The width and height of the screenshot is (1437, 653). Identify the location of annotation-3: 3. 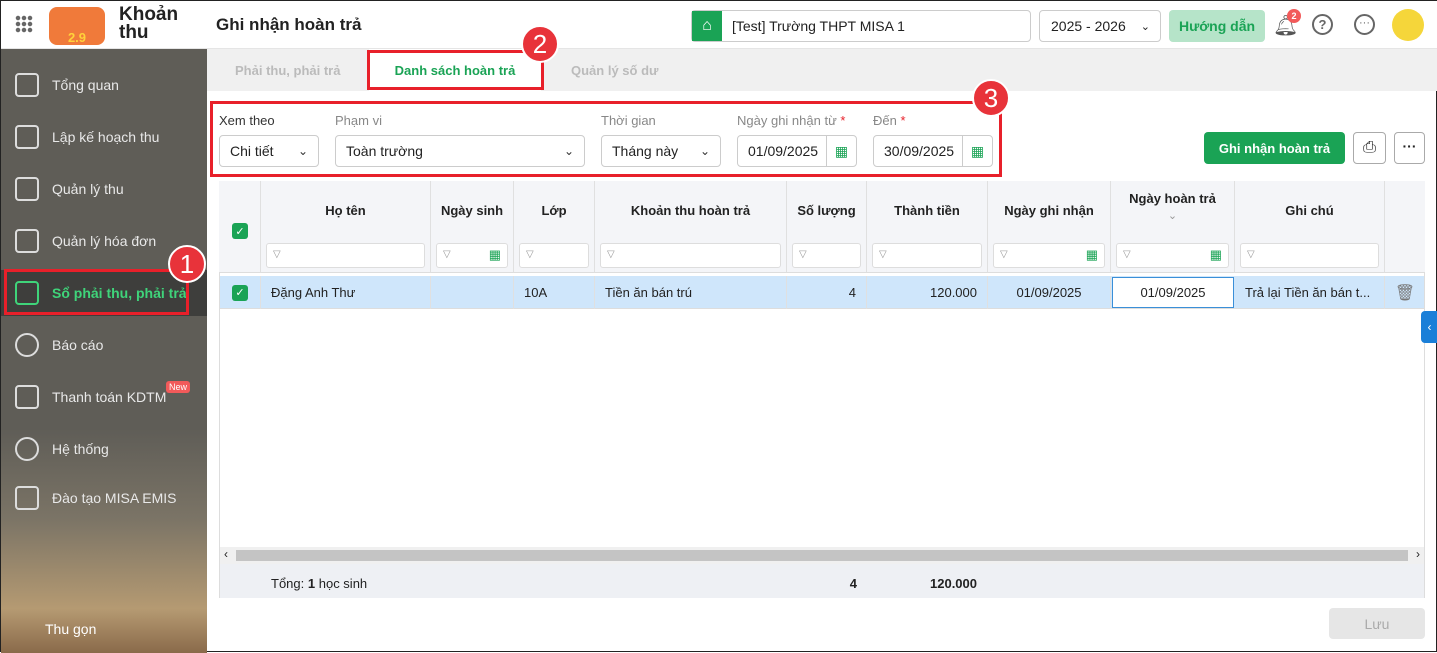
(991, 98).